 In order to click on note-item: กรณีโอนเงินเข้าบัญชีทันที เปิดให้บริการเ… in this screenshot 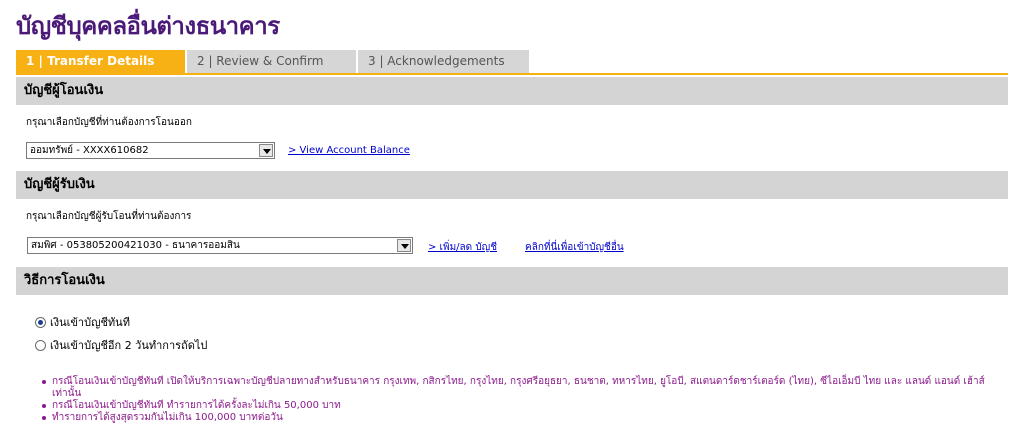, I will do `click(525, 388)`.